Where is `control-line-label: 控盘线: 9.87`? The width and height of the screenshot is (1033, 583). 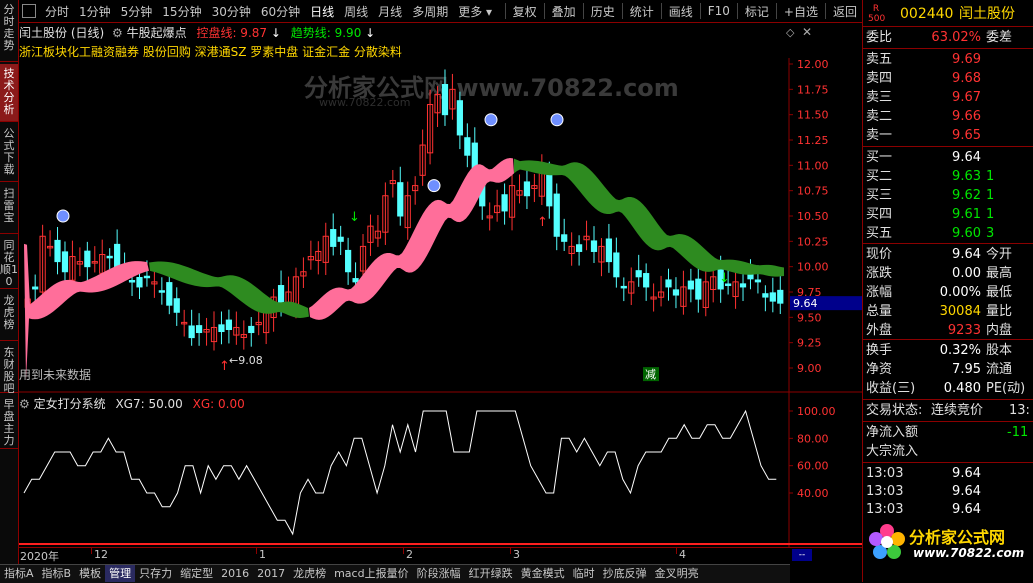 control-line-label: 控盘线: 9.87 is located at coordinates (232, 33).